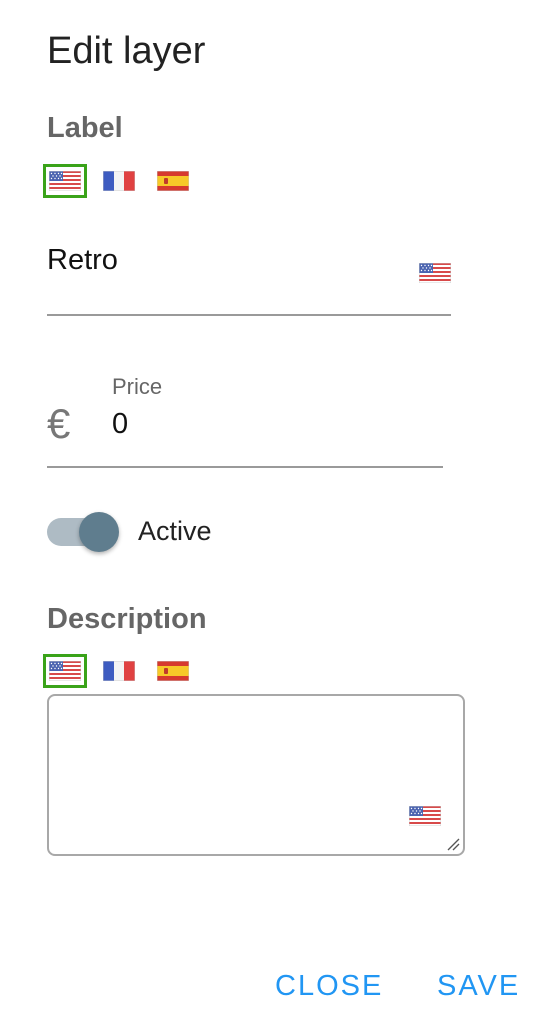 This screenshot has height=1032, width=558. I want to click on dialog-title: Edit layer, so click(126, 51).